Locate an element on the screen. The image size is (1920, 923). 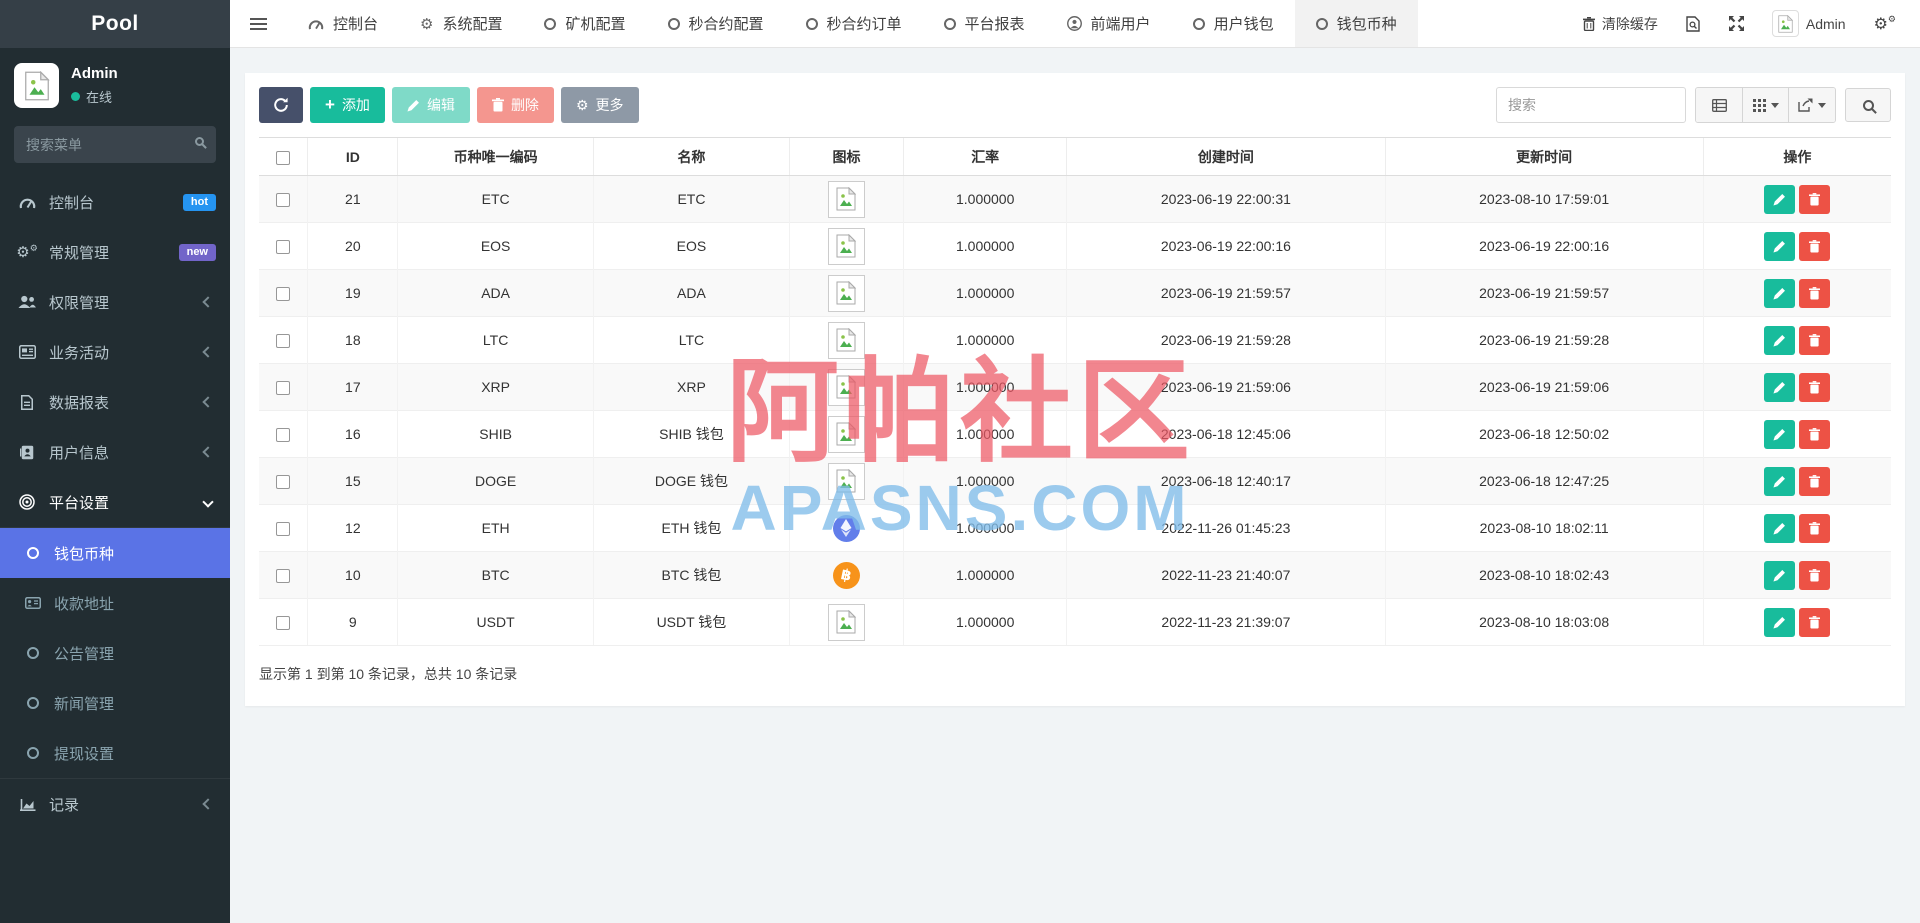
sidebar-item-general: ⚙ ⚙ 常规管理 new is located at coordinates (115, 252).